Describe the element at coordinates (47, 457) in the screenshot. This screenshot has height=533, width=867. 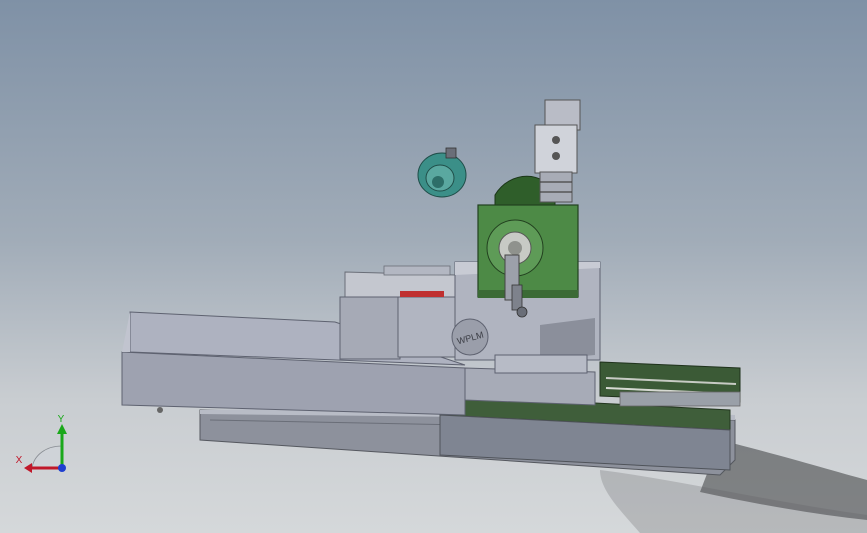
I see `triad-plane-indicator` at that location.